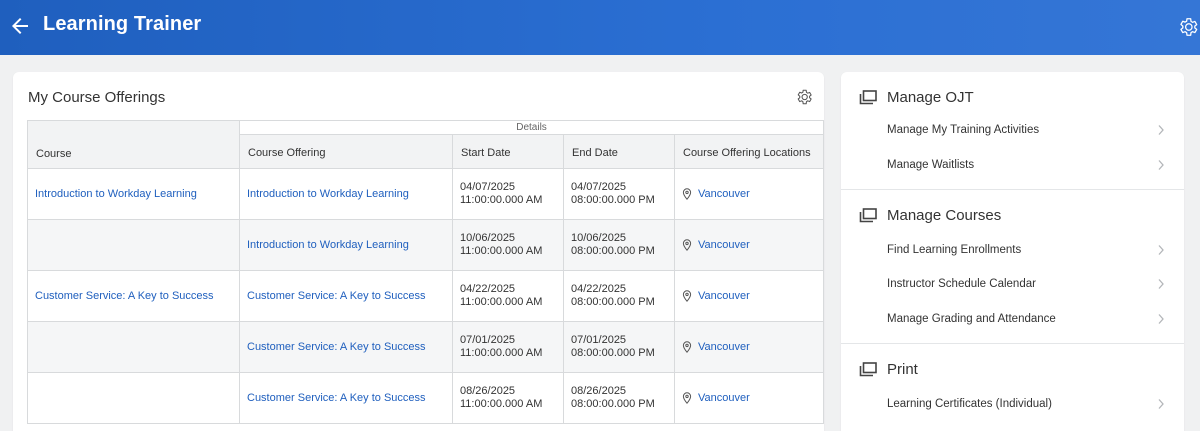 This screenshot has height=431, width=1200. Describe the element at coordinates (944, 215) in the screenshot. I see `section-title: Manage Courses` at that location.